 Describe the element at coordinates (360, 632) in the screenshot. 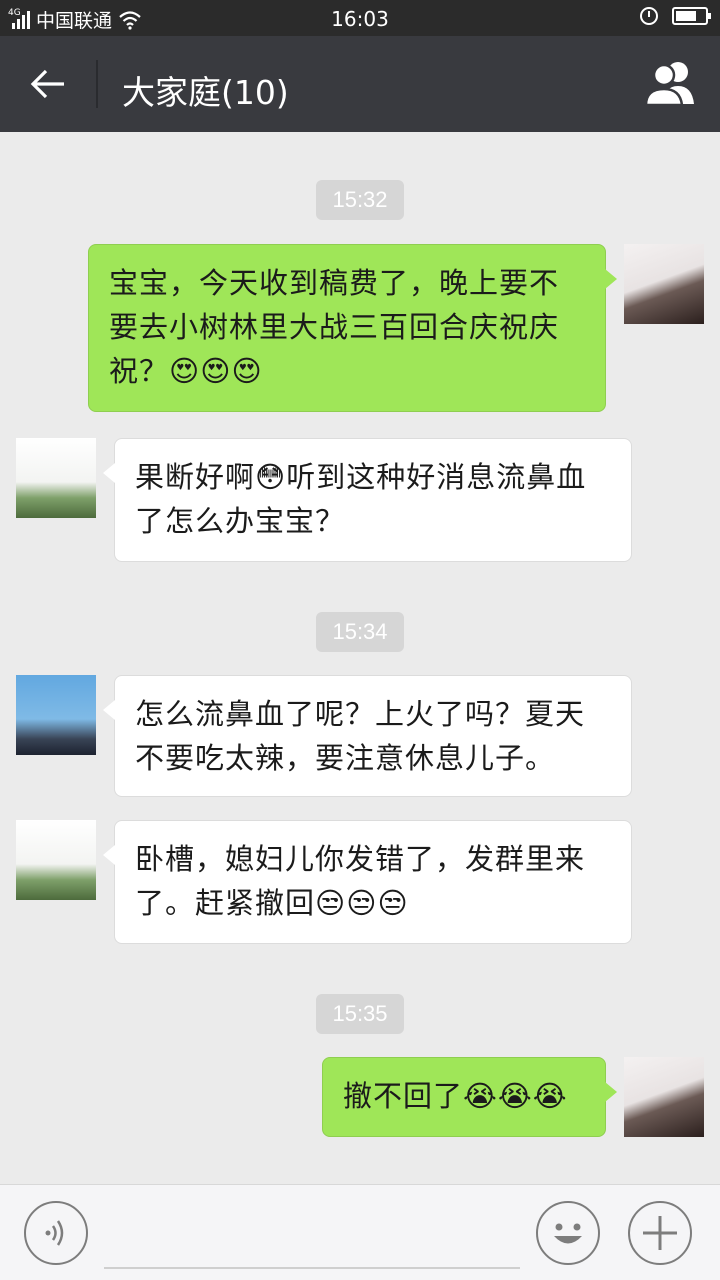

I see `timestamp: 15:34` at that location.